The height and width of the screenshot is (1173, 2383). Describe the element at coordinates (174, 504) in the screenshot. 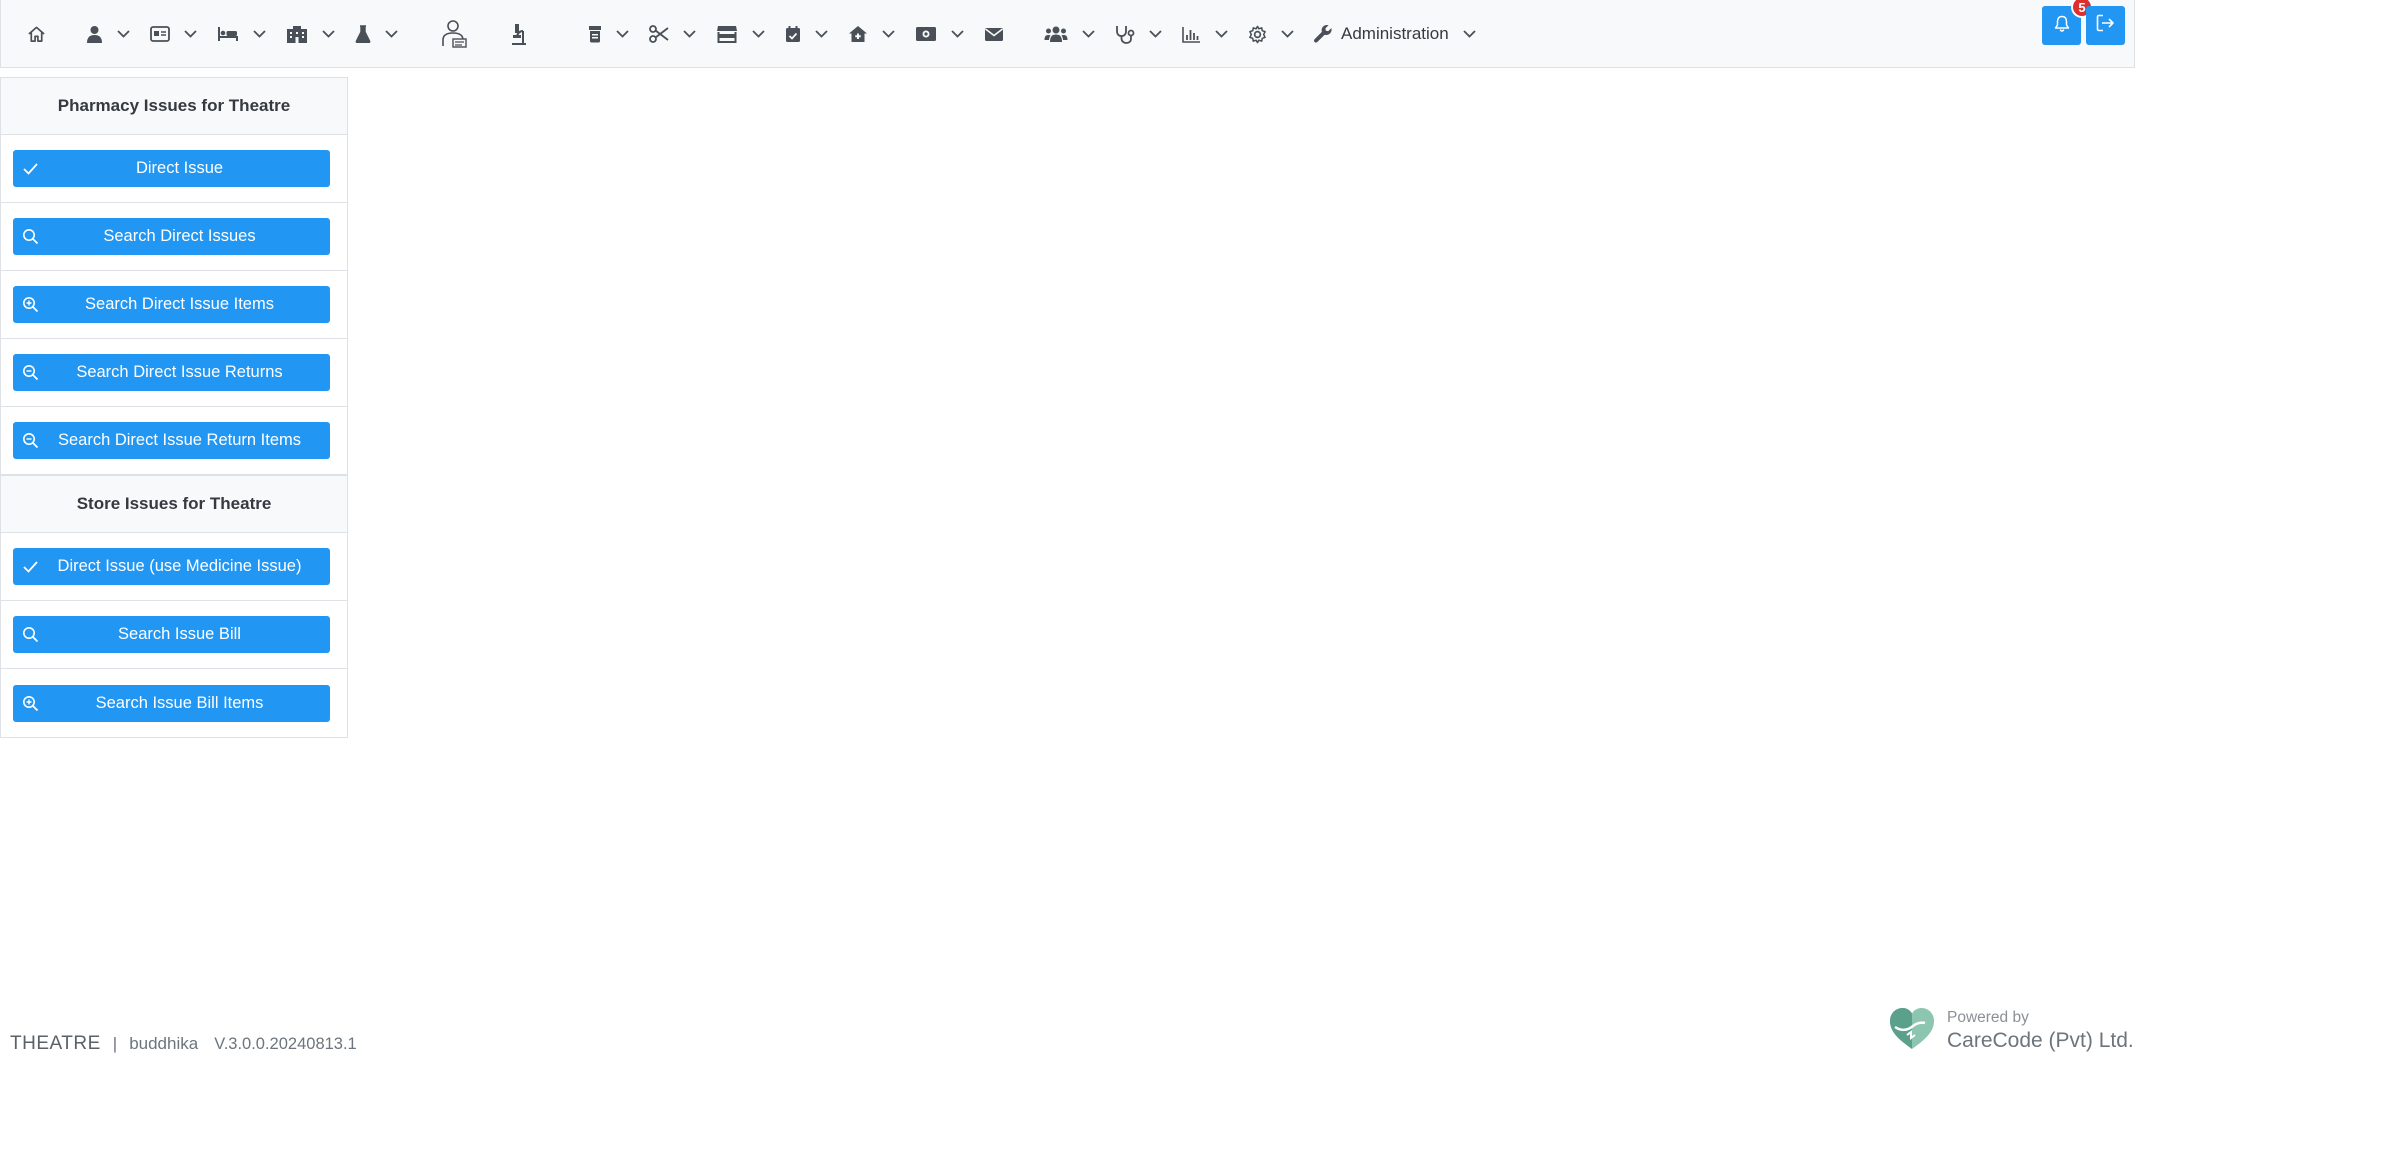

I see `store-section-title: Store Issues for Theatre` at that location.